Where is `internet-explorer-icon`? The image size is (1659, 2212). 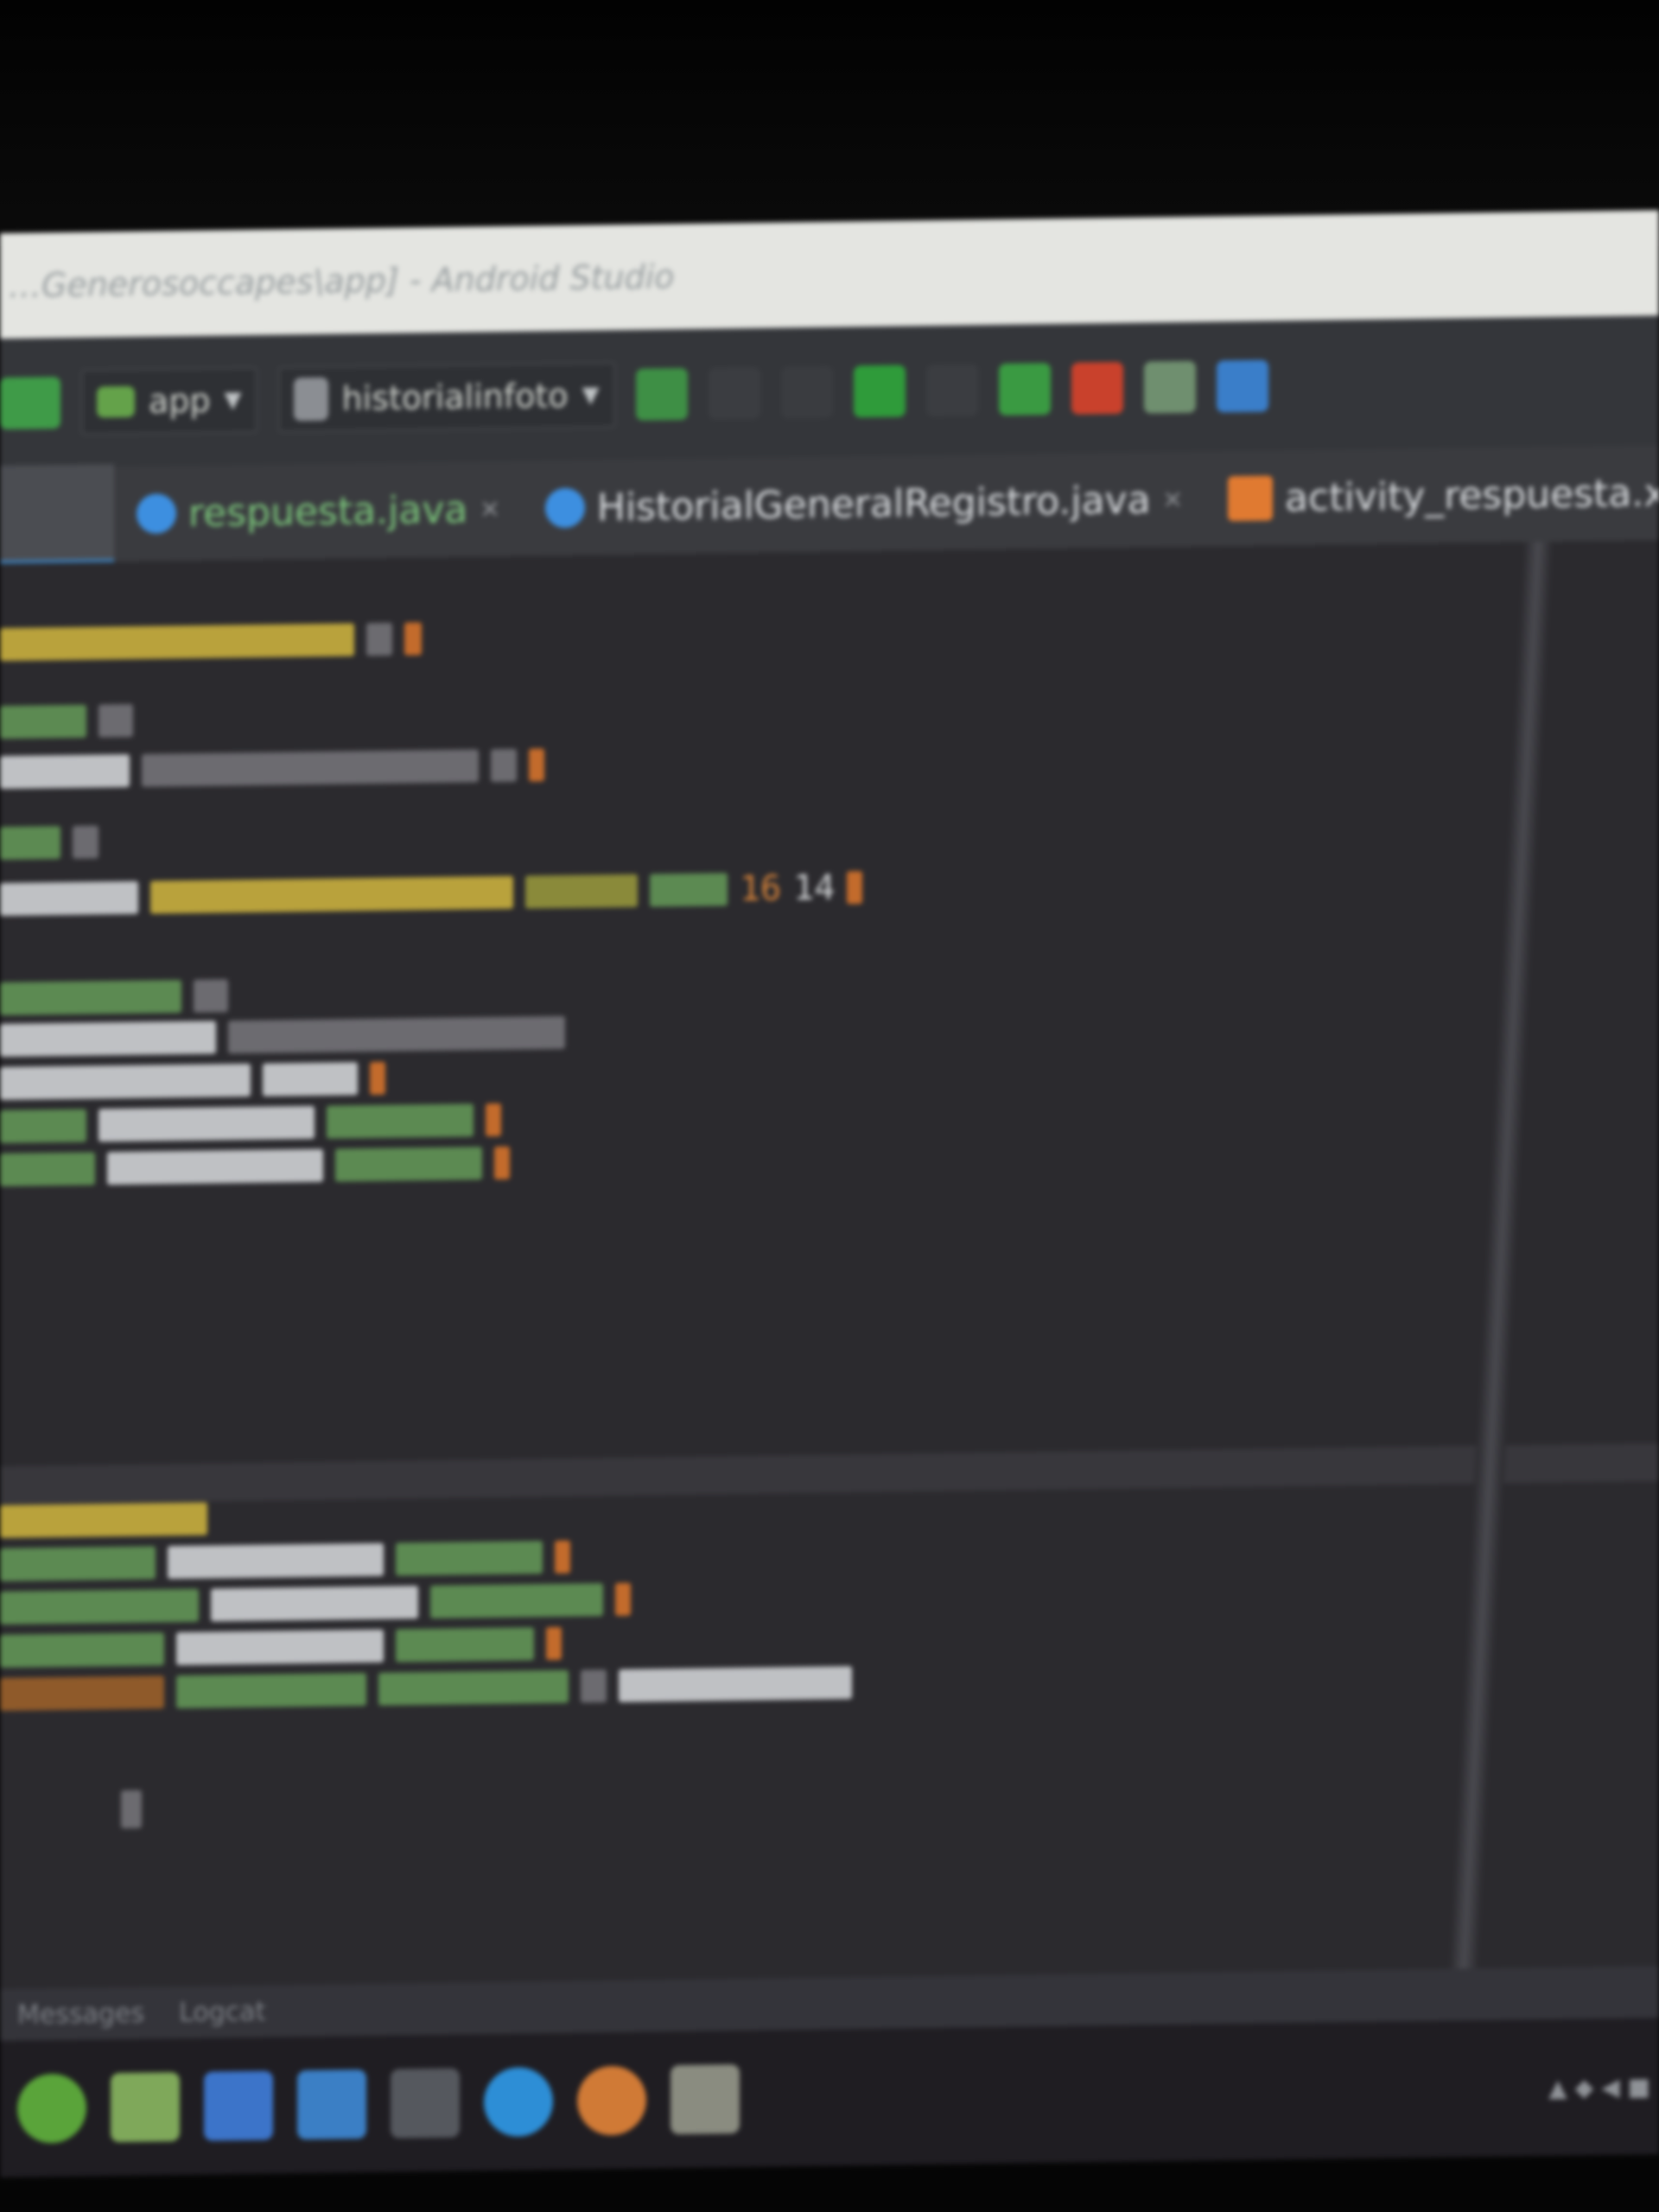
internet-explorer-icon is located at coordinates (518, 2102).